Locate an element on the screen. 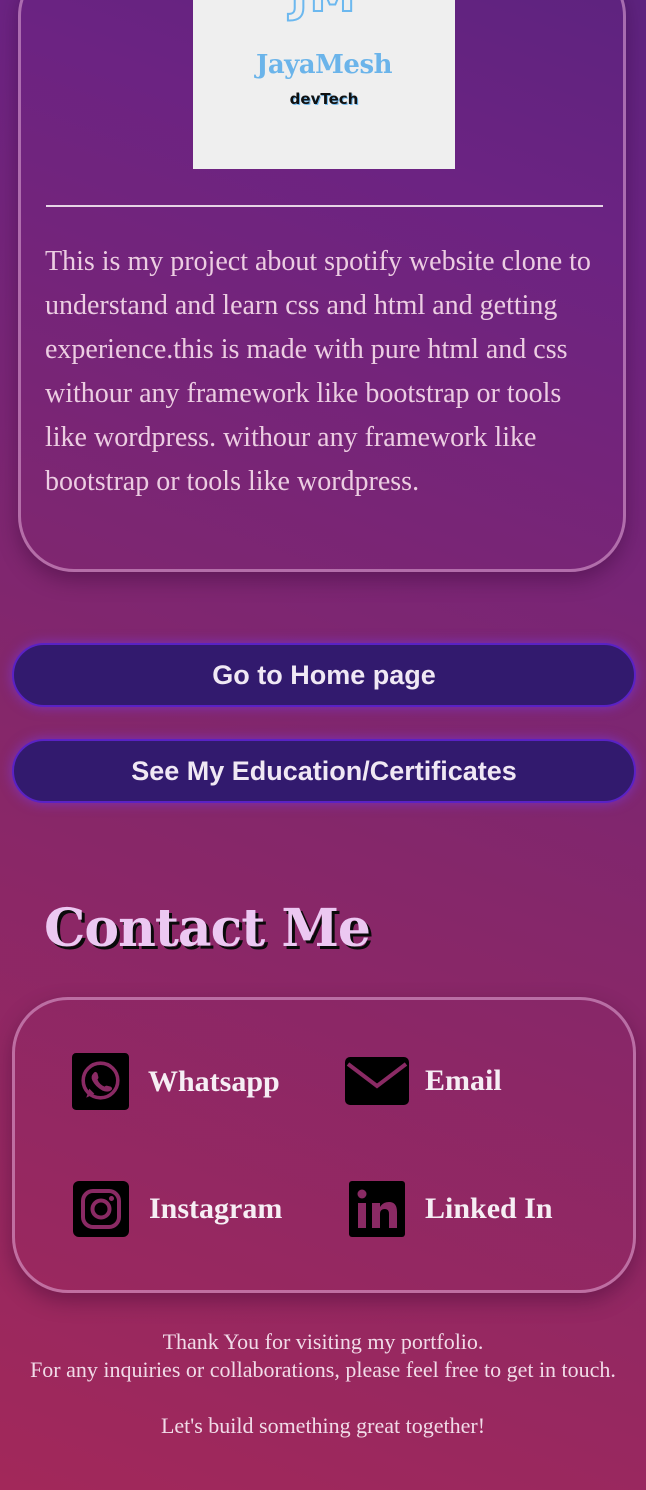 This screenshot has width=646, height=1490. contact-email: Email is located at coordinates (423, 1081).